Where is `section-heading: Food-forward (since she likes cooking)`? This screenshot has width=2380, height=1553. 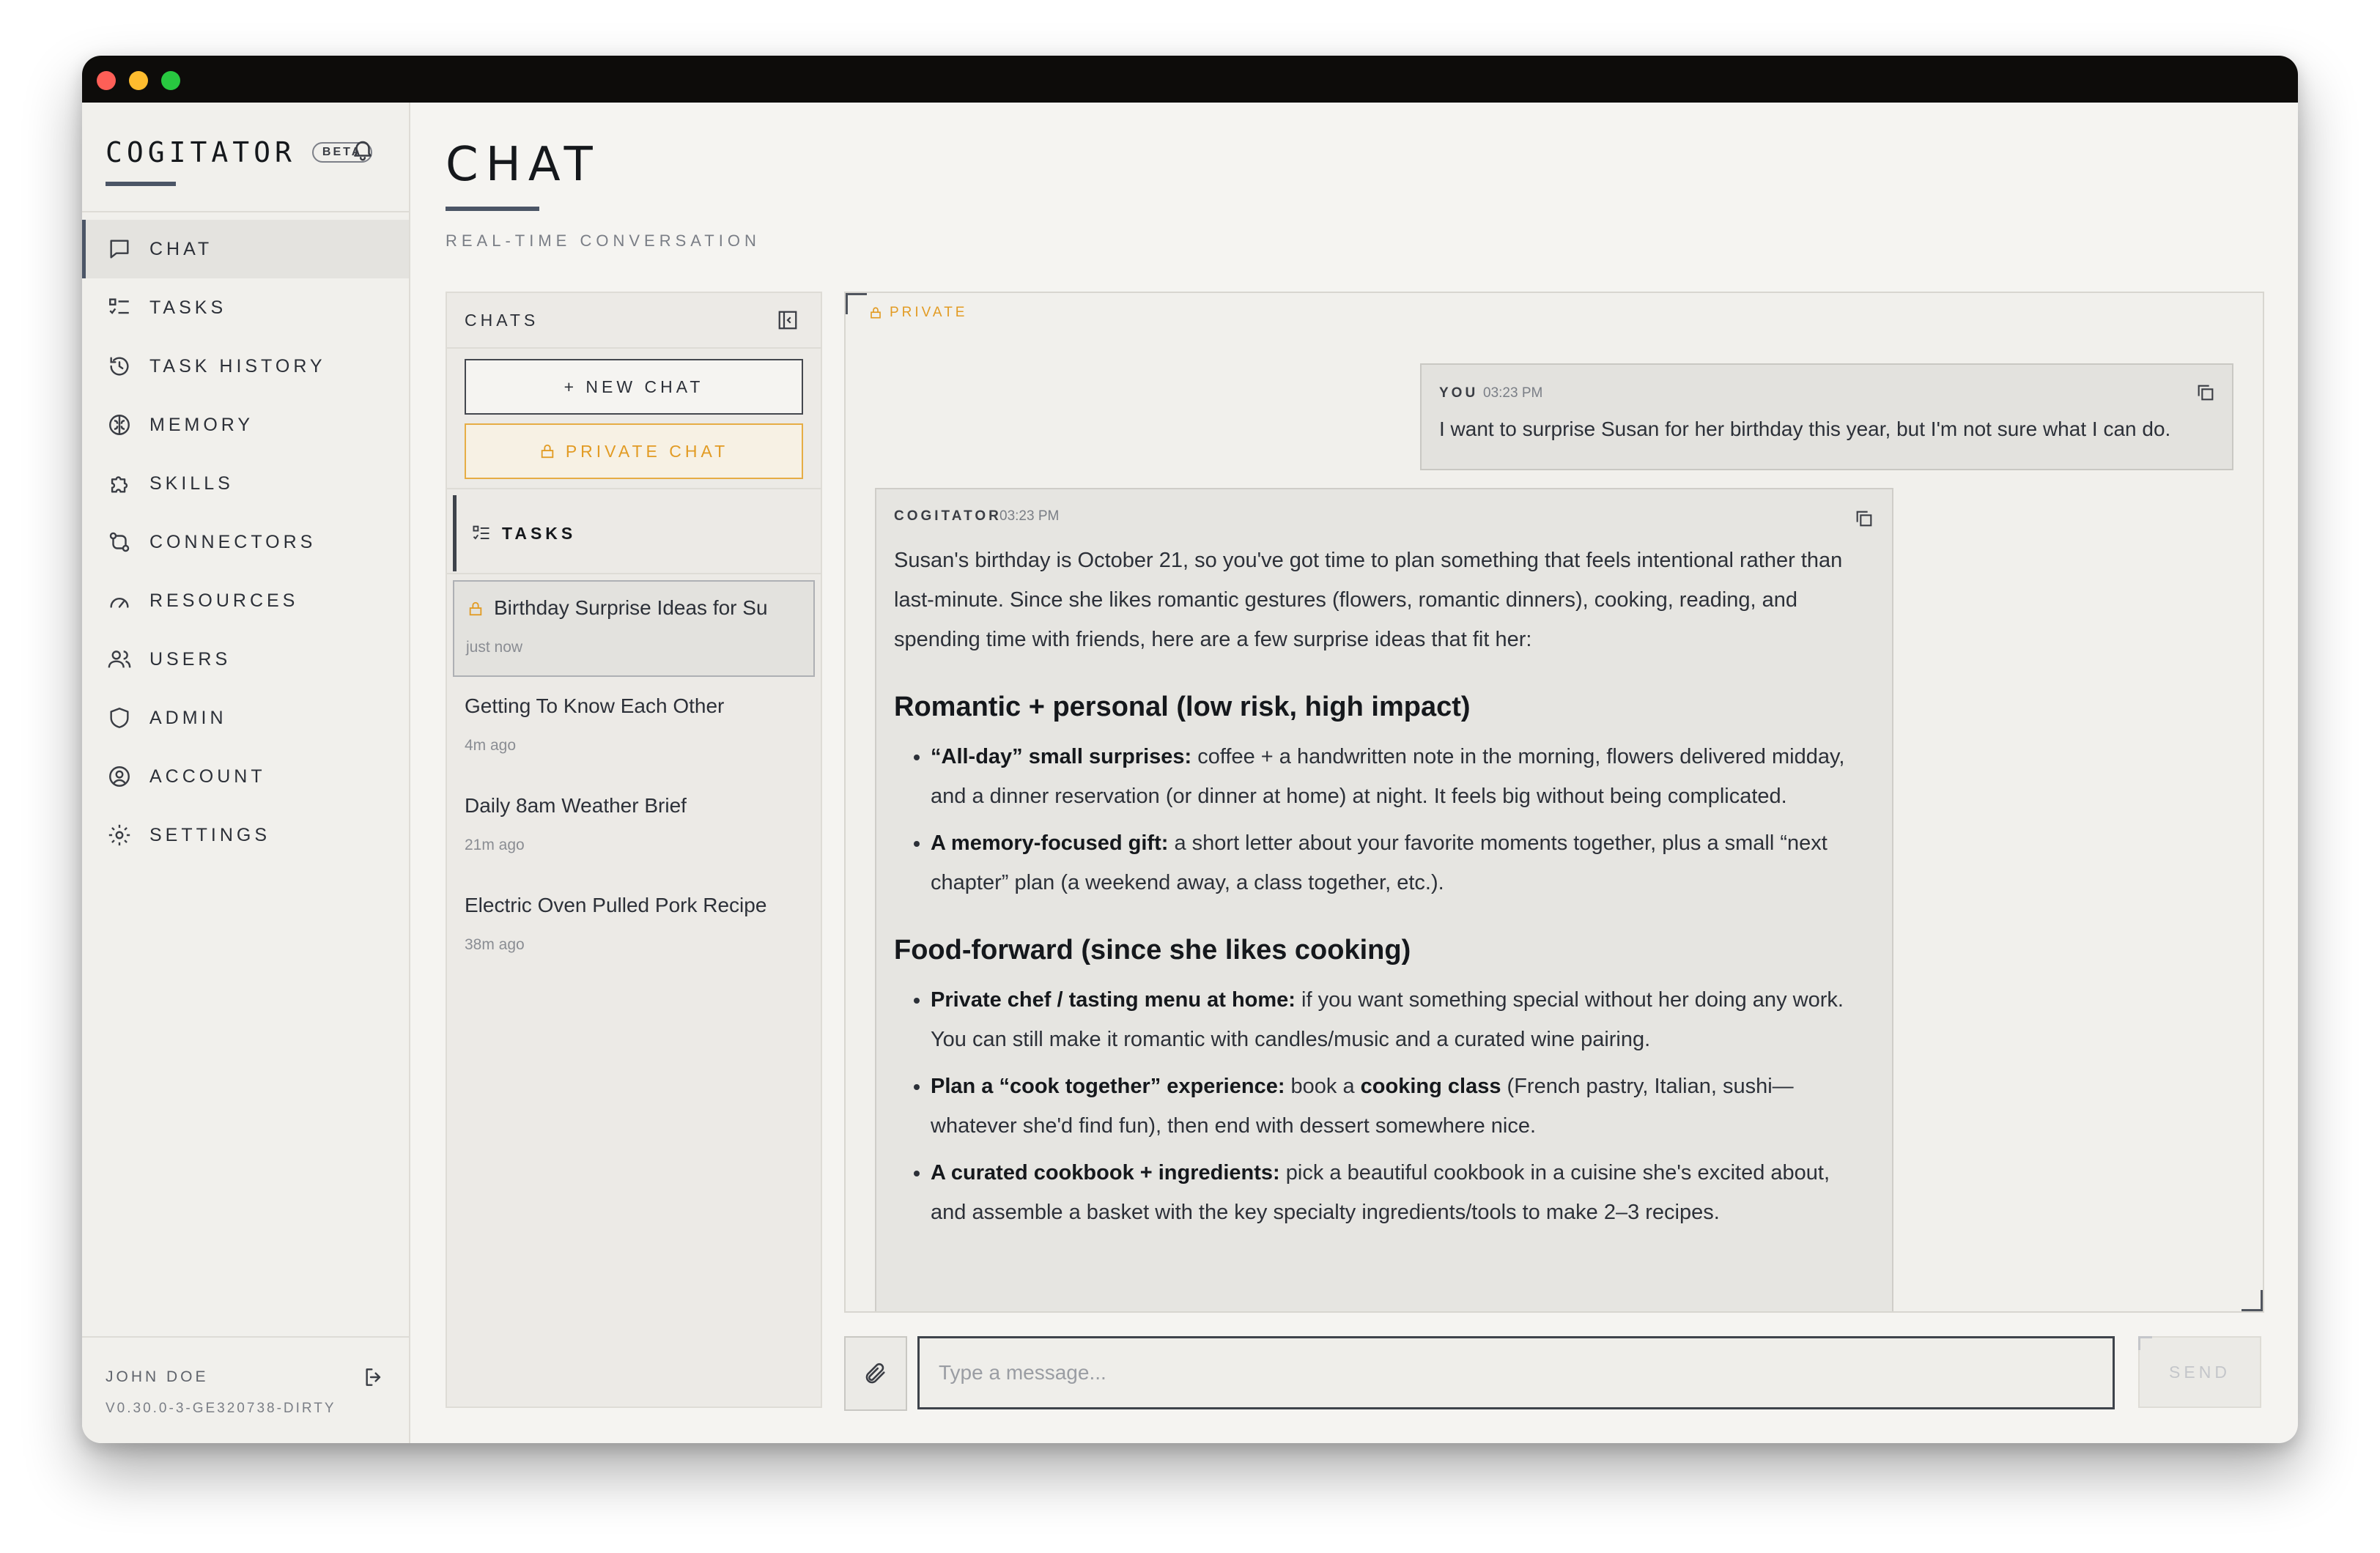
section-heading: Food-forward (since she likes cooking) is located at coordinates (1152, 950).